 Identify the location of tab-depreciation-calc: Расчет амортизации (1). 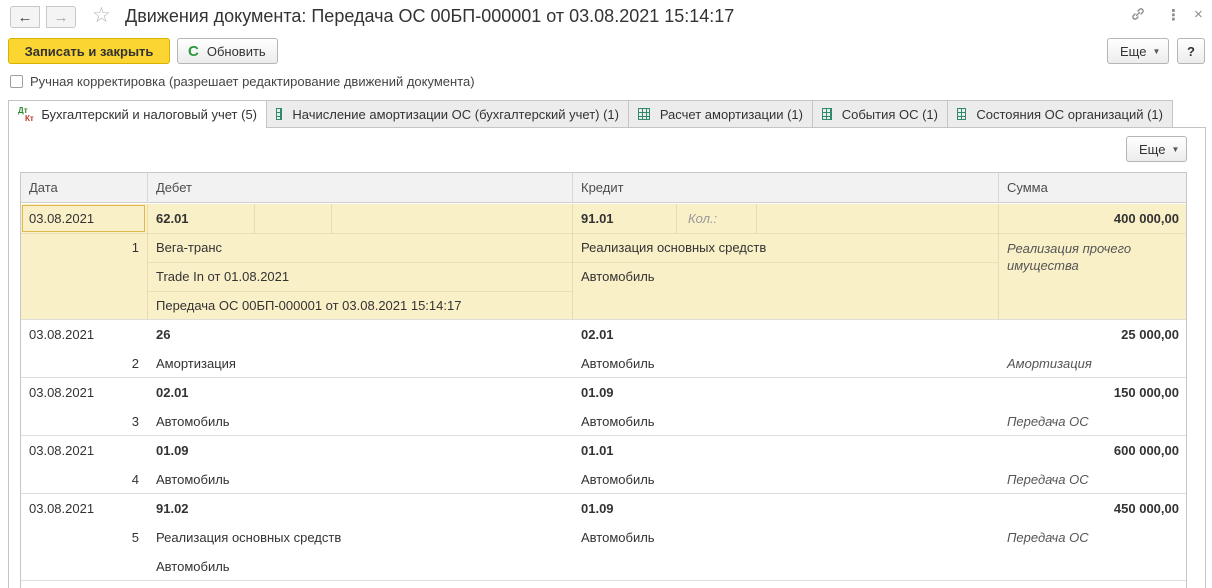
(720, 113).